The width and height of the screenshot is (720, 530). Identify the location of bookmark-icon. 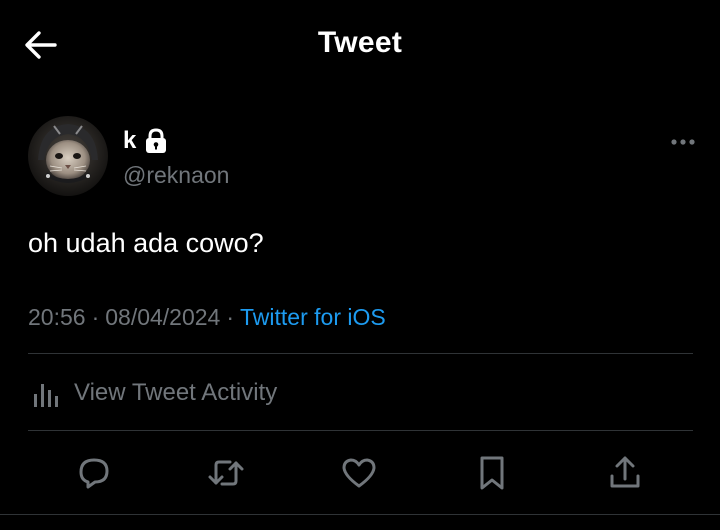
(492, 473).